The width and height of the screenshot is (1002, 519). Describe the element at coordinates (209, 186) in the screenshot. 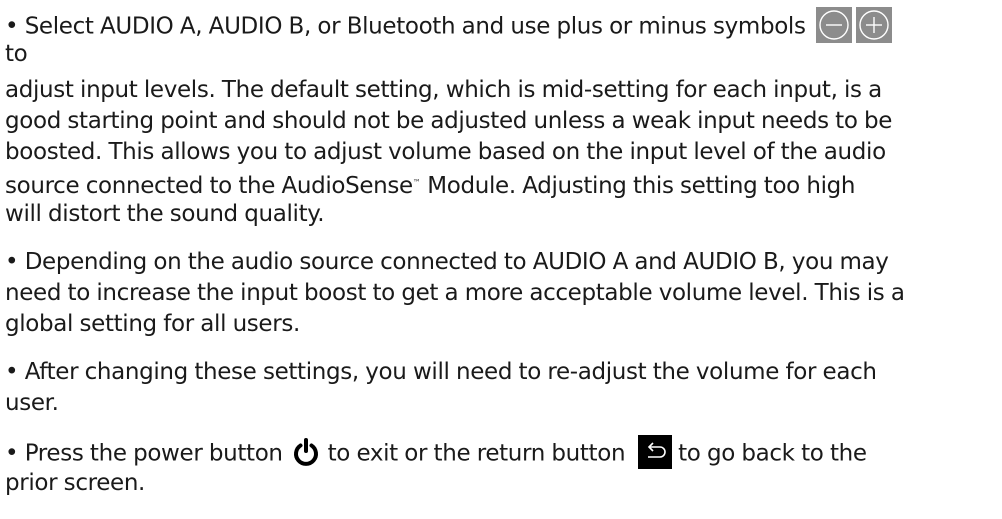

I see `text: source connected to the AudioSense` at that location.